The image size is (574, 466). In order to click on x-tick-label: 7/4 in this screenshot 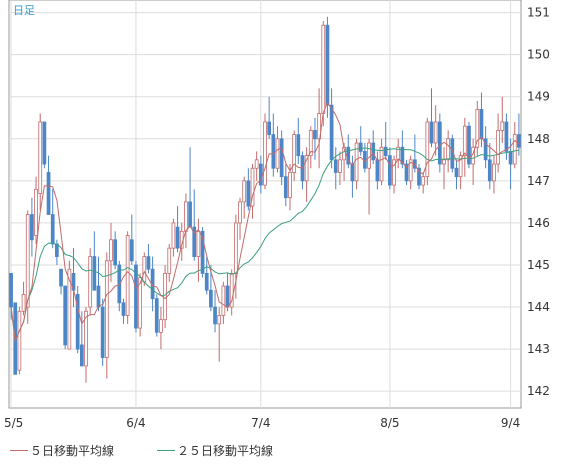, I will do `click(260, 423)`.